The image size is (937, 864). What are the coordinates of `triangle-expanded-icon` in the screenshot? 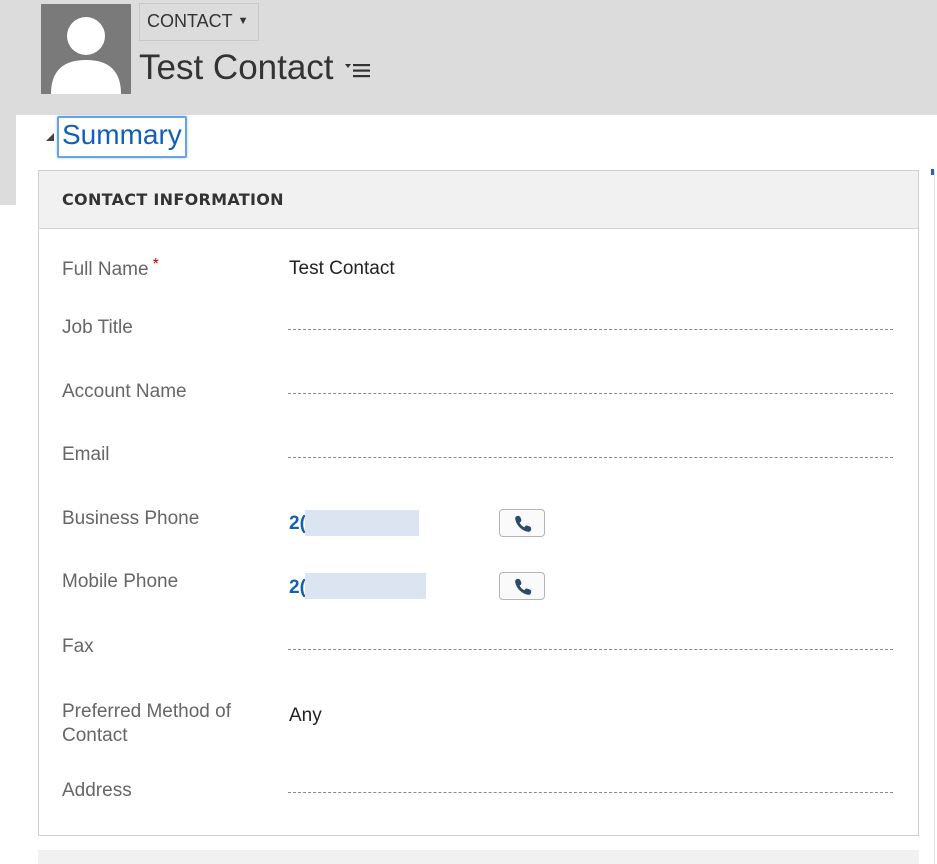 It's located at (50, 137).